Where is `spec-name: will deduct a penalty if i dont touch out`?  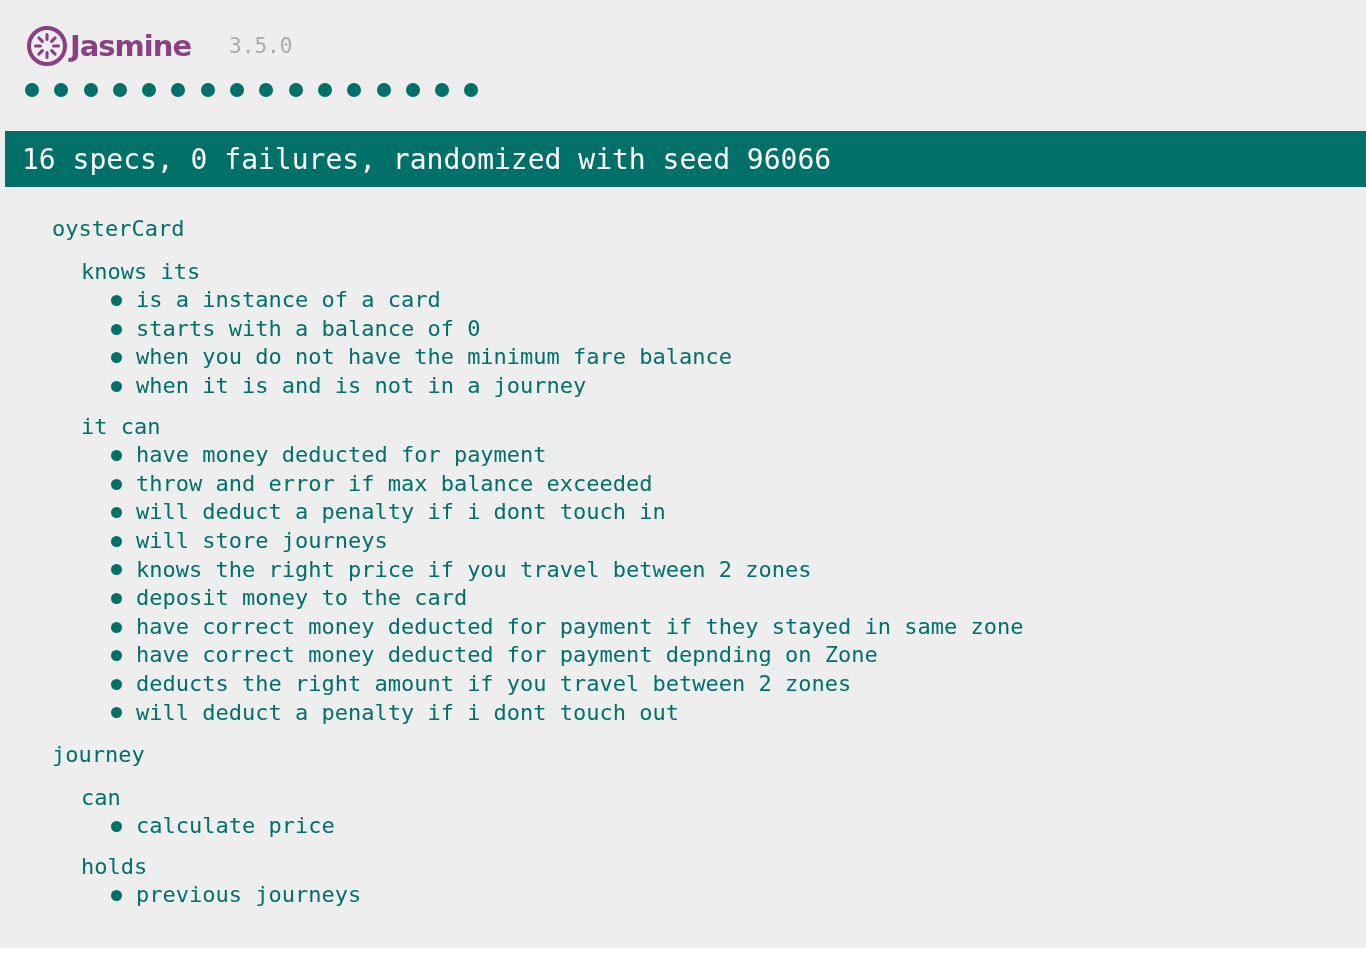
spec-name: will deduct a penalty if i dont touch out is located at coordinates (408, 713).